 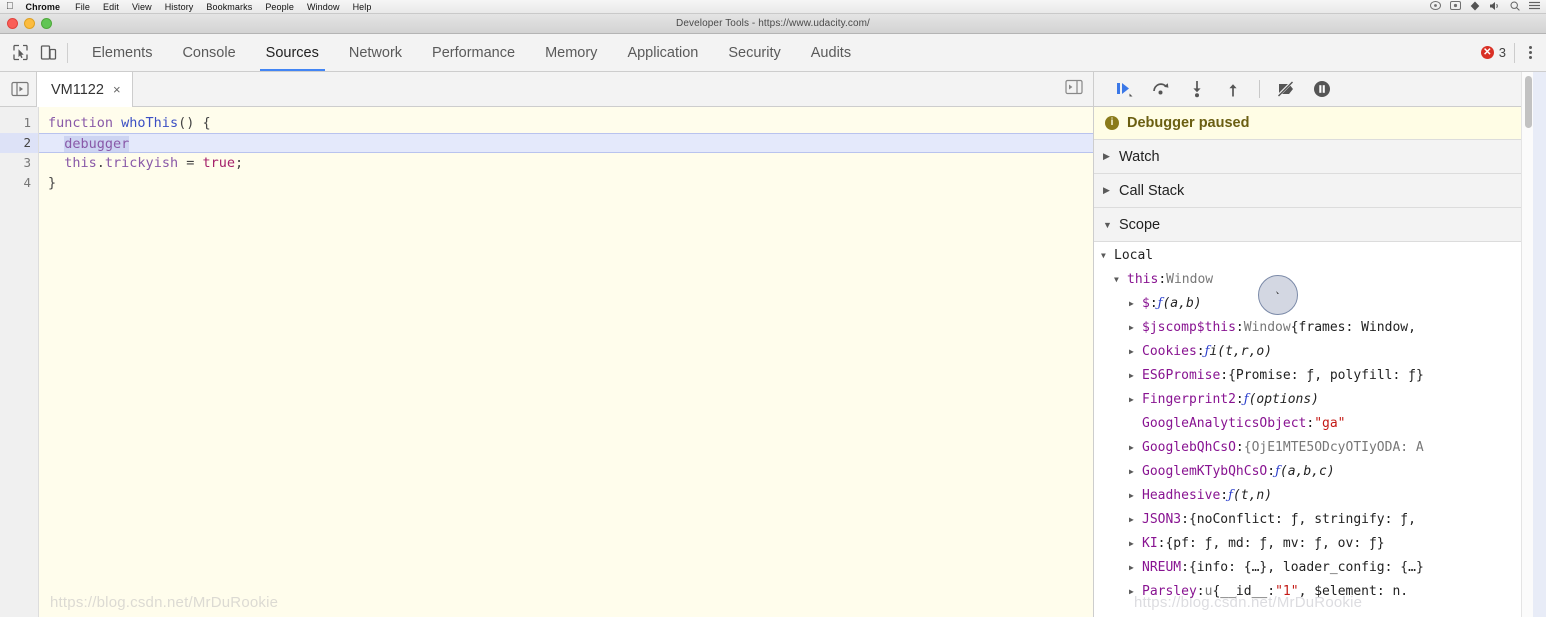 I want to click on debugger-toolbar-divider, so click(x=1259, y=89).